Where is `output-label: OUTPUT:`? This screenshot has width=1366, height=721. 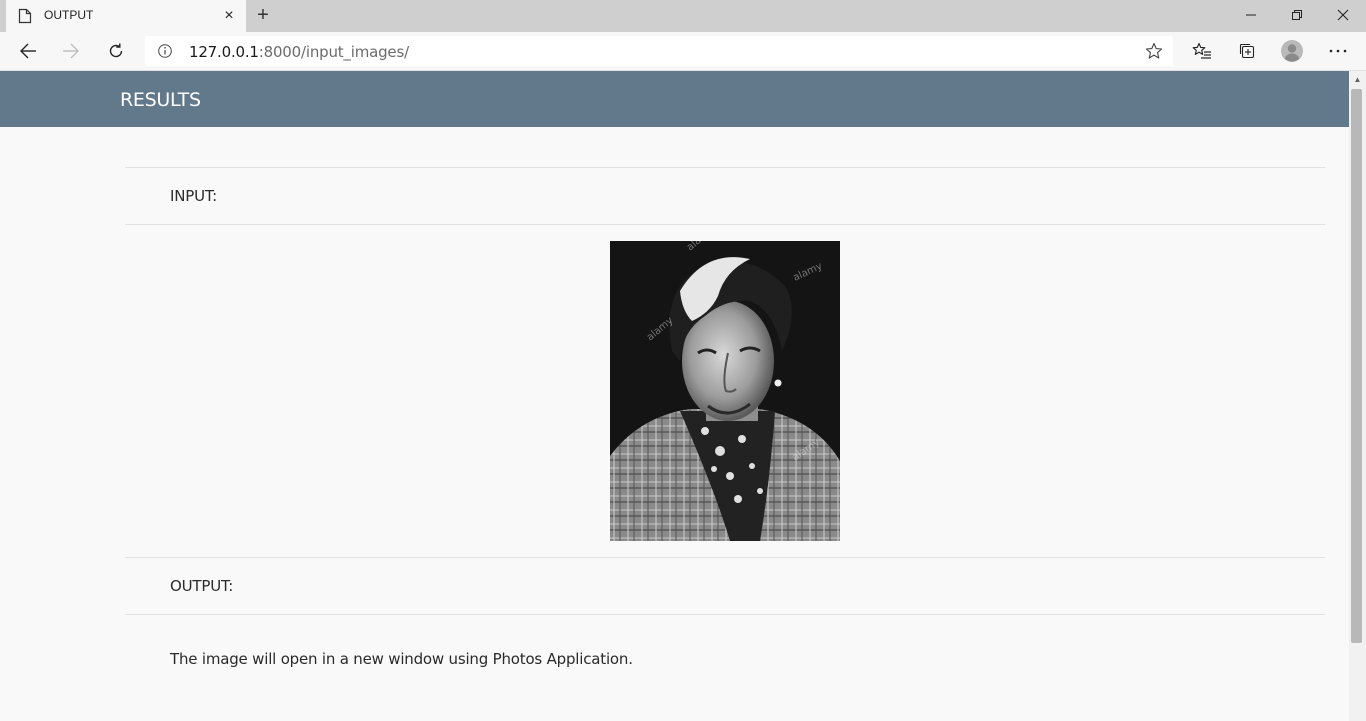 output-label: OUTPUT: is located at coordinates (202, 586).